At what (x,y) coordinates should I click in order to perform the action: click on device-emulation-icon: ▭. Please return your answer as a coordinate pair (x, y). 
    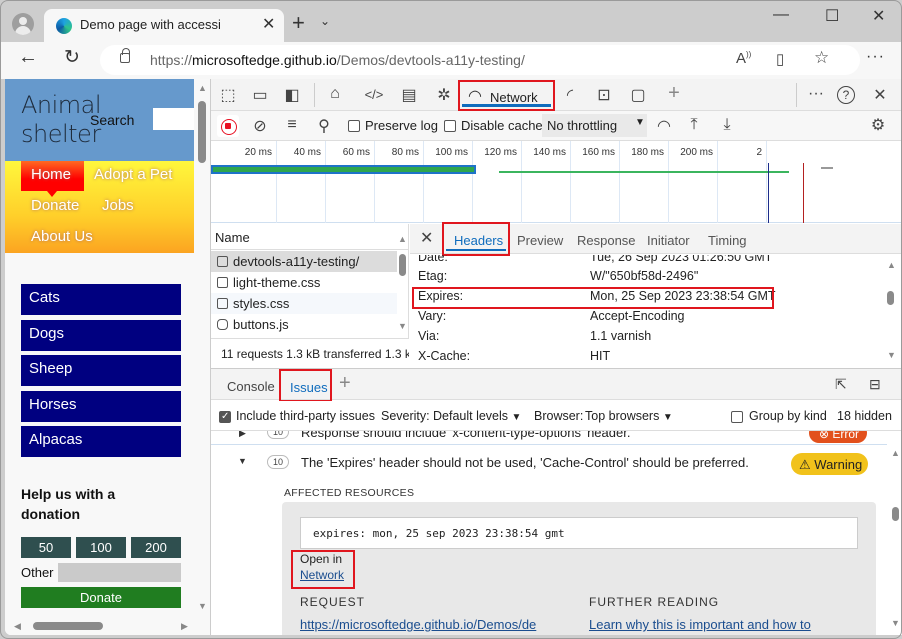
    Looking at the image, I should click on (260, 95).